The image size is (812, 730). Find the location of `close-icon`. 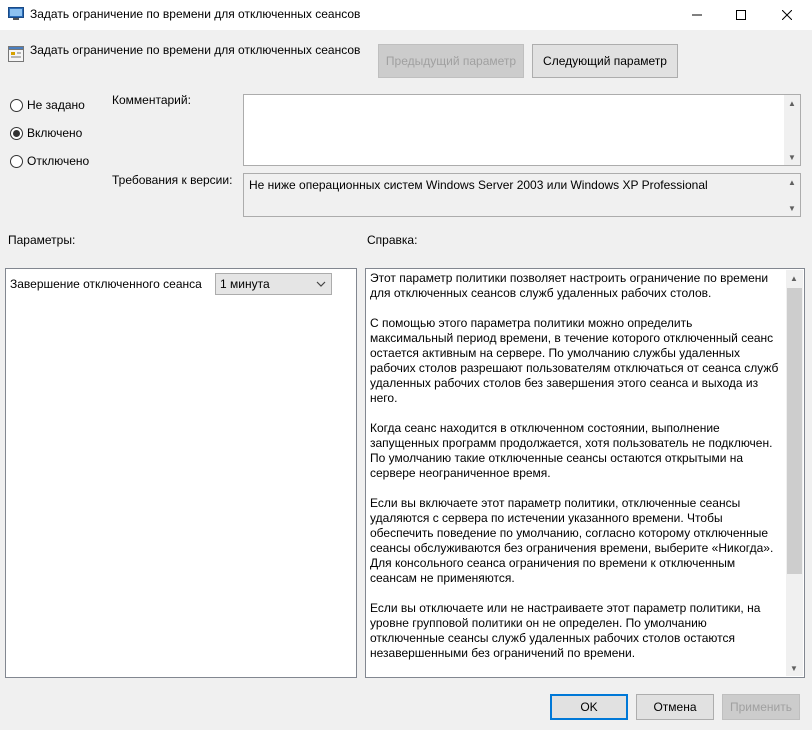

close-icon is located at coordinates (787, 15).